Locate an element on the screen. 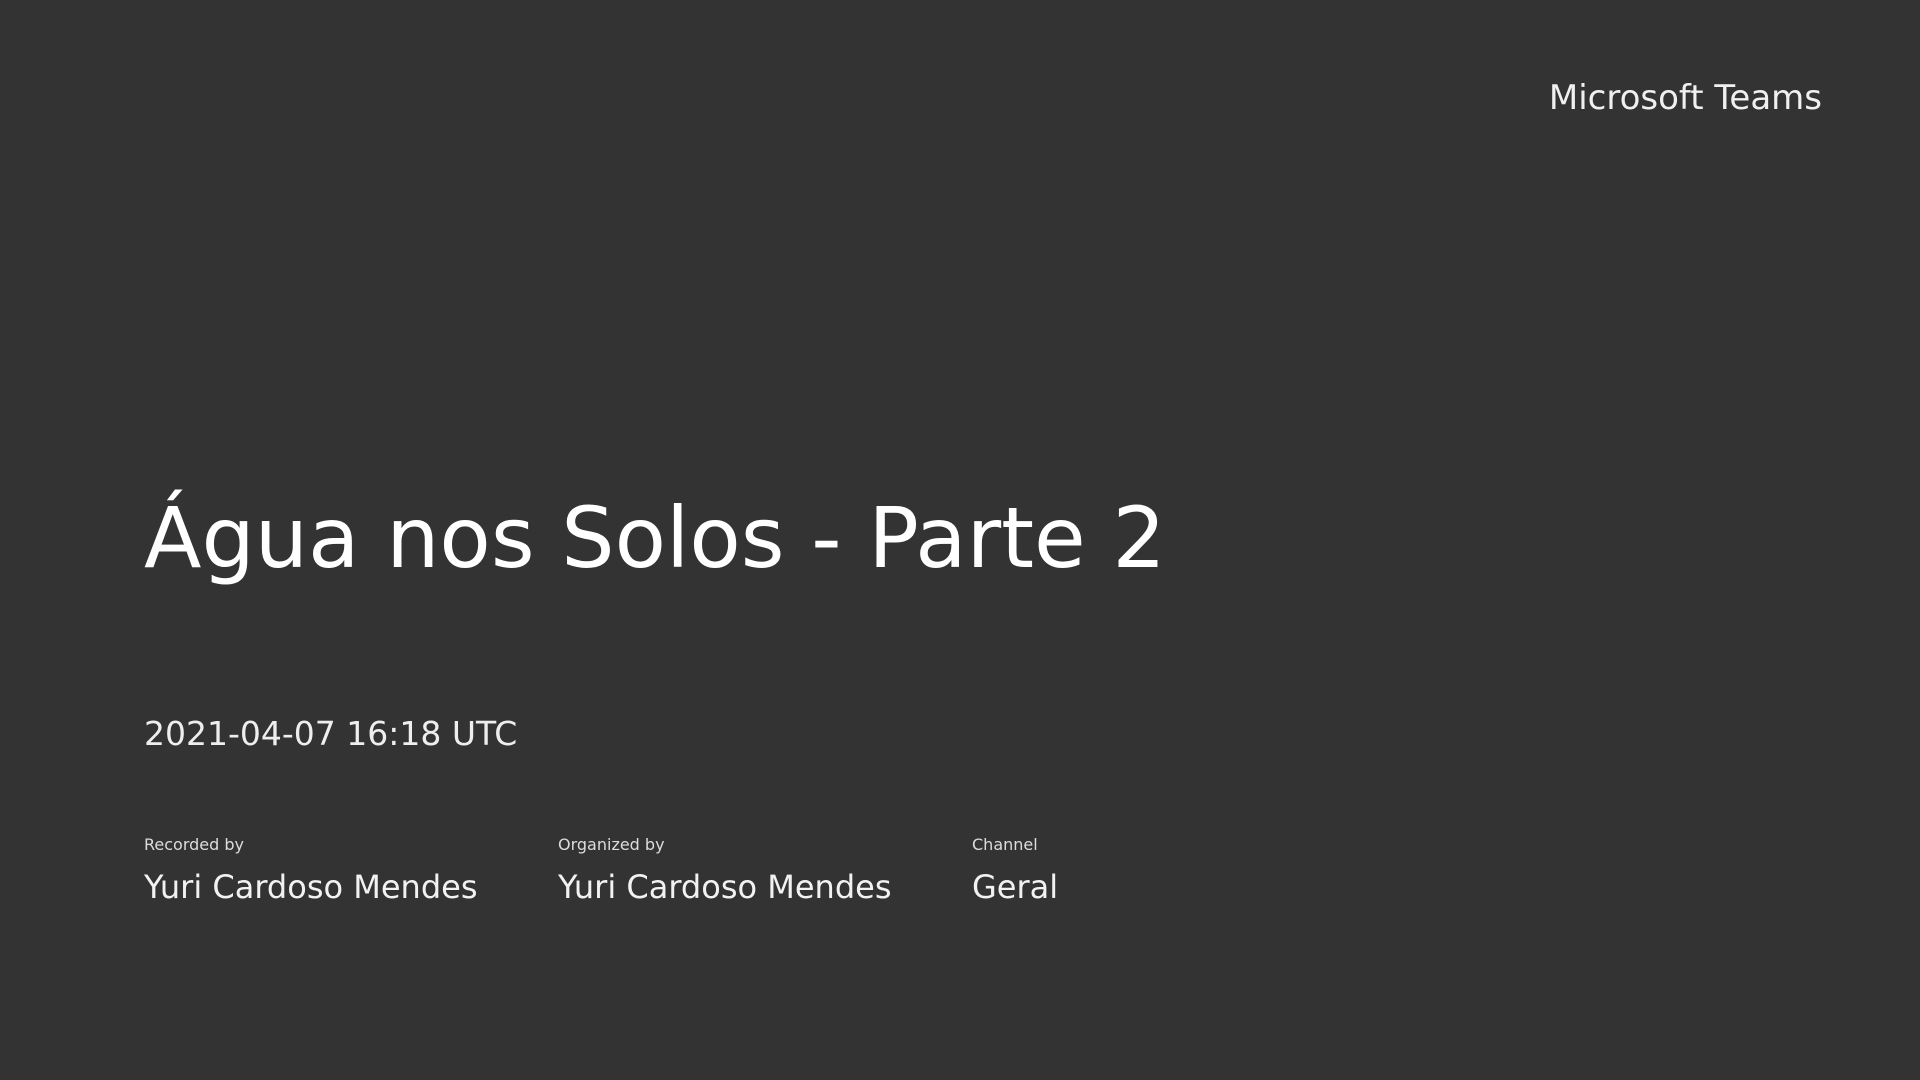 This screenshot has height=1080, width=1920. organized-by-label: Organized by is located at coordinates (611, 844).